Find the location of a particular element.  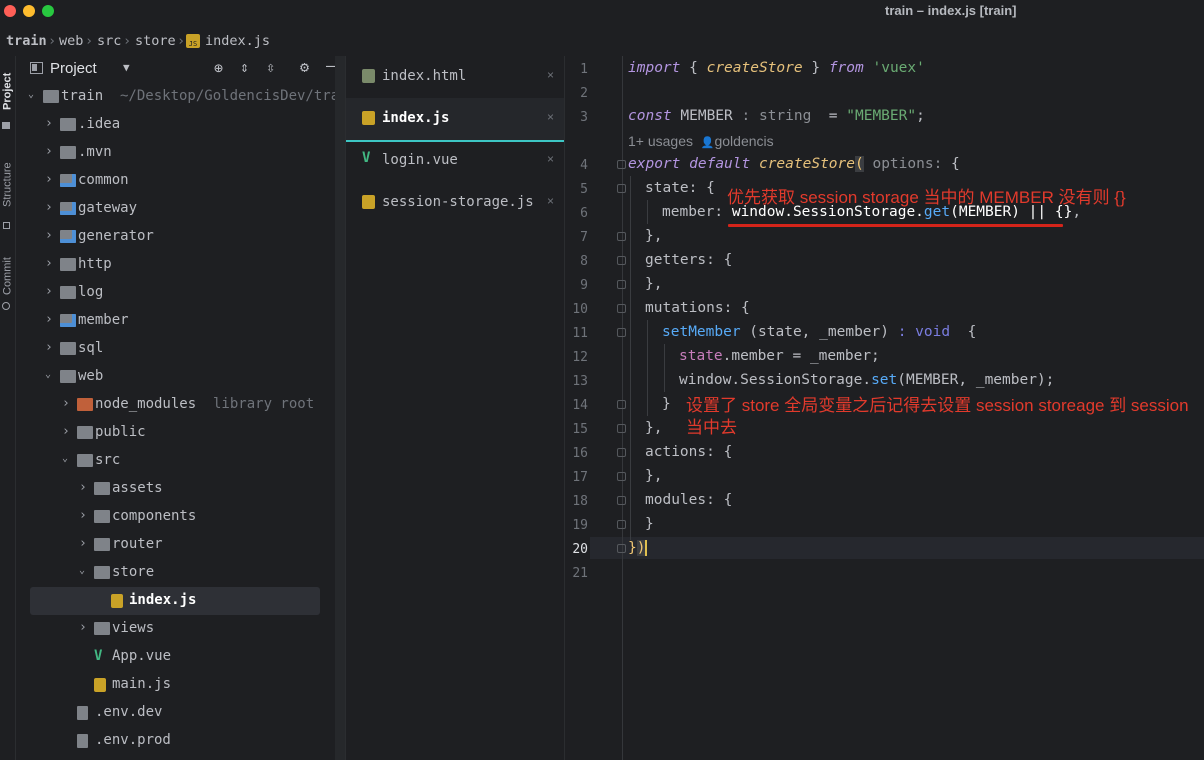

line-number: 12 is located at coordinates (576, 357).